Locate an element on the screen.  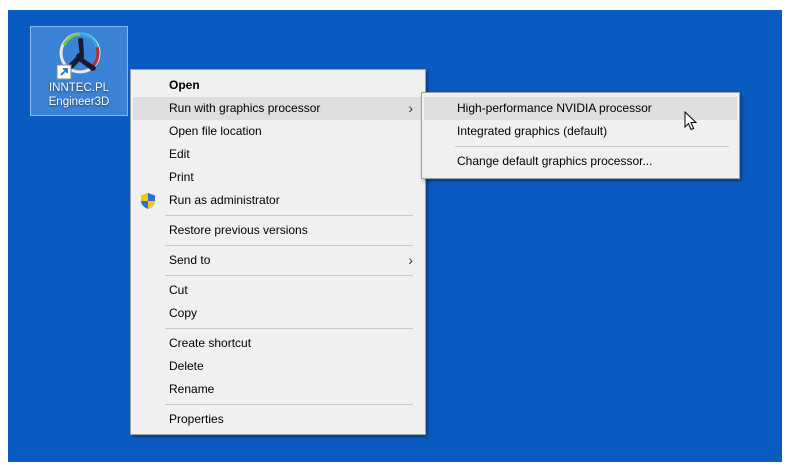
menu-item-edit: Edit is located at coordinates (278, 154).